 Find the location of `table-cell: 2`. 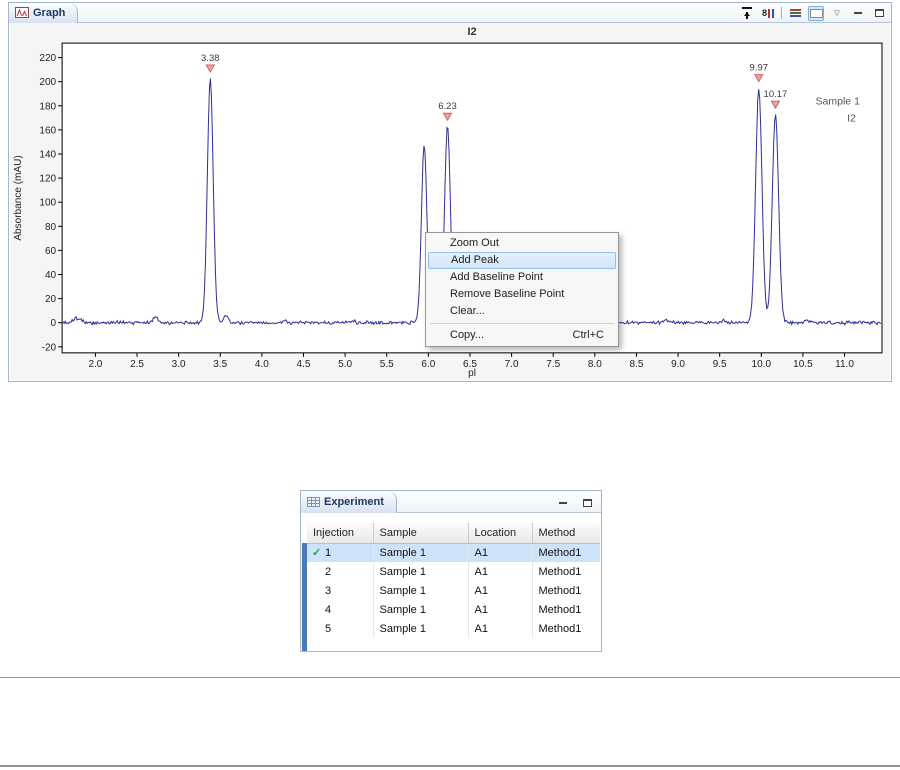

table-cell: 2 is located at coordinates (340, 571).